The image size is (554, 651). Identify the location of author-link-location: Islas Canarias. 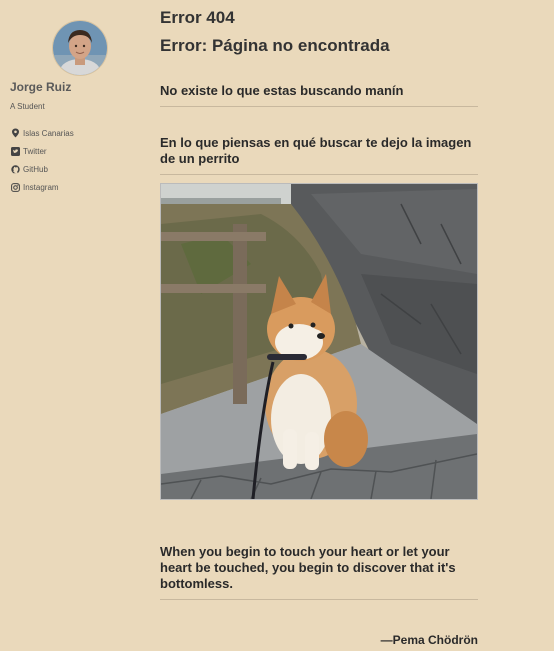
(42, 133).